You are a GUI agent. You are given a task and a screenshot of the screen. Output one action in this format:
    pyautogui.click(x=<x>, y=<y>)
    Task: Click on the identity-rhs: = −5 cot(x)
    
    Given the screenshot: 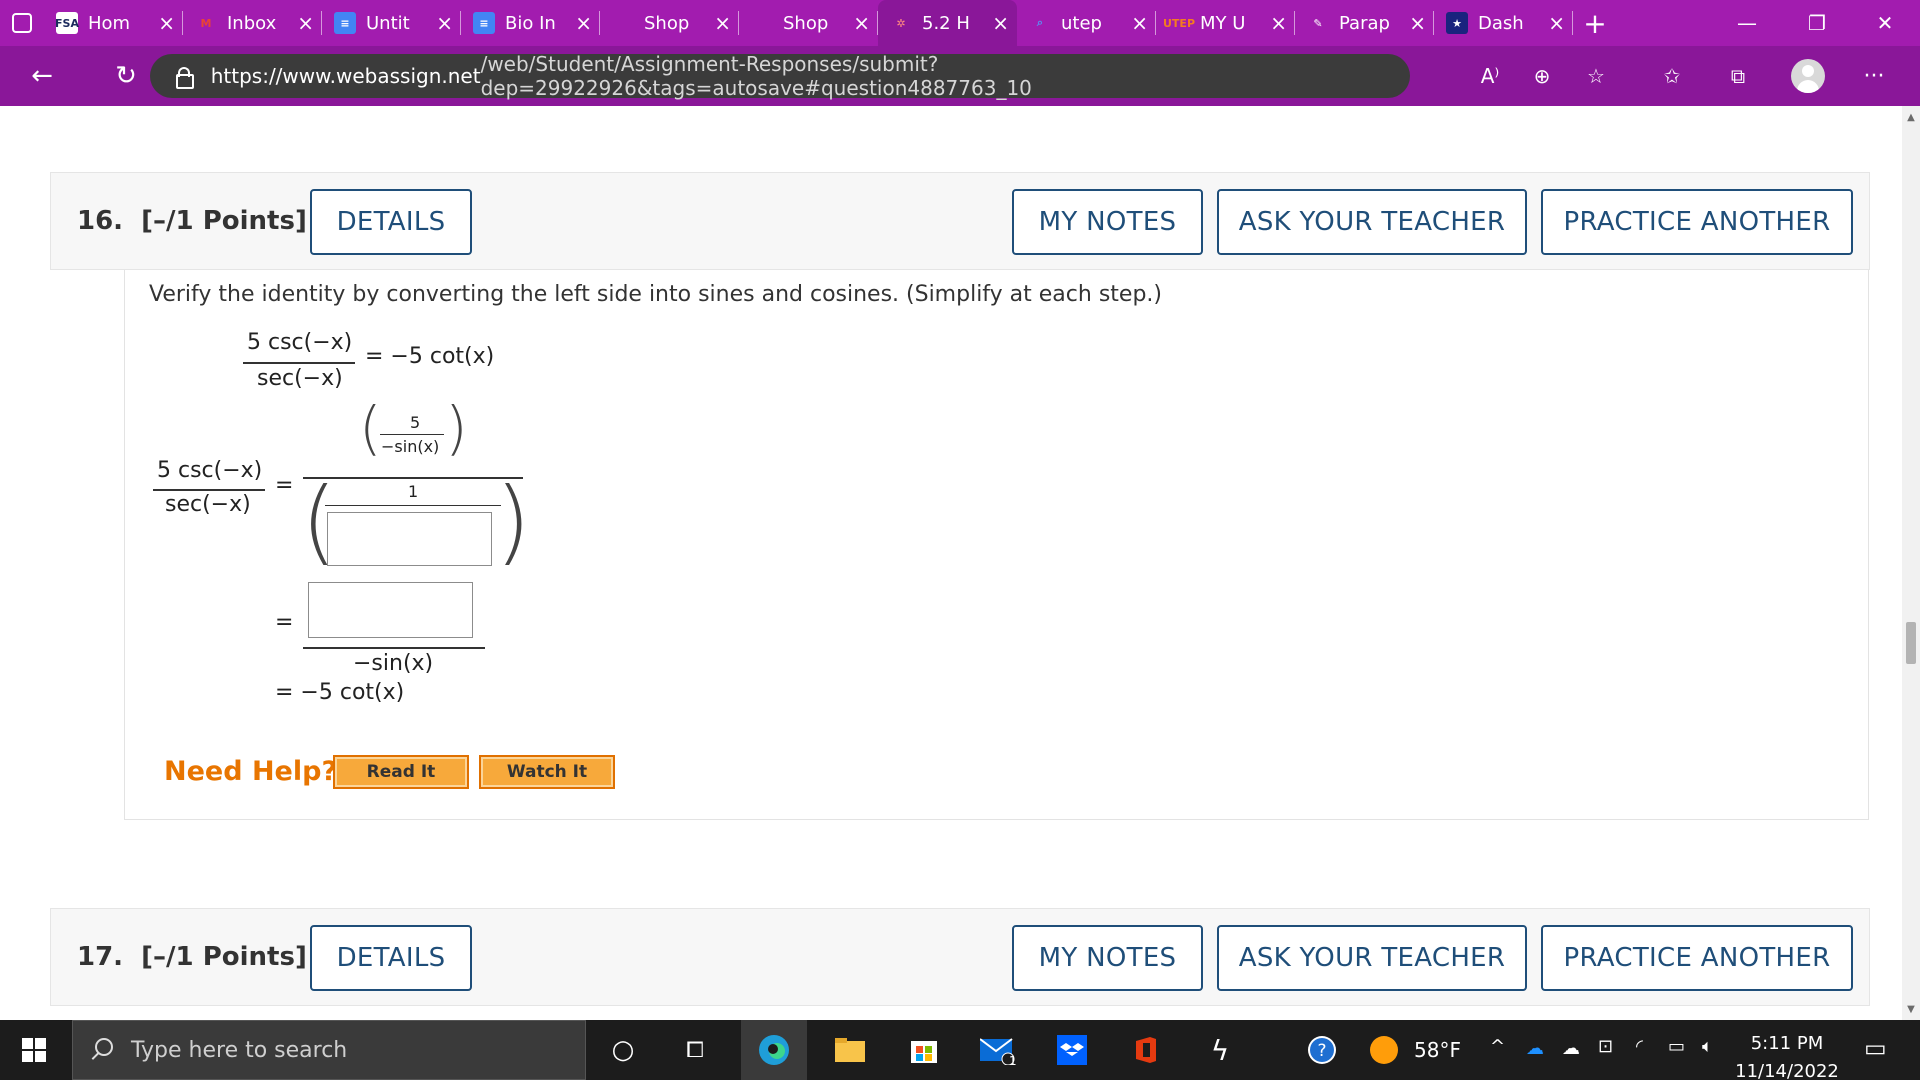 What is the action you would take?
    pyautogui.click(x=430, y=356)
    